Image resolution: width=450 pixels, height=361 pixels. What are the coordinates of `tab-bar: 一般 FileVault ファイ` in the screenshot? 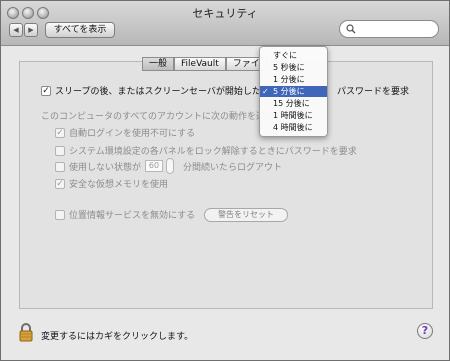 It's located at (204, 64).